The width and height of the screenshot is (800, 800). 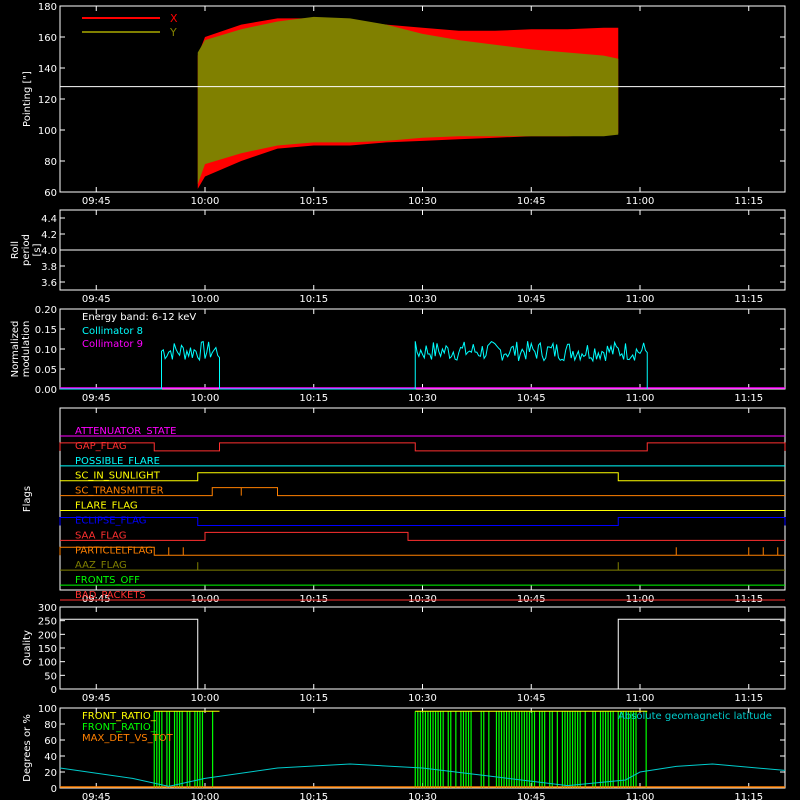 What do you see at coordinates (50, 741) in the screenshot?
I see `y-tick-label: 60` at bounding box center [50, 741].